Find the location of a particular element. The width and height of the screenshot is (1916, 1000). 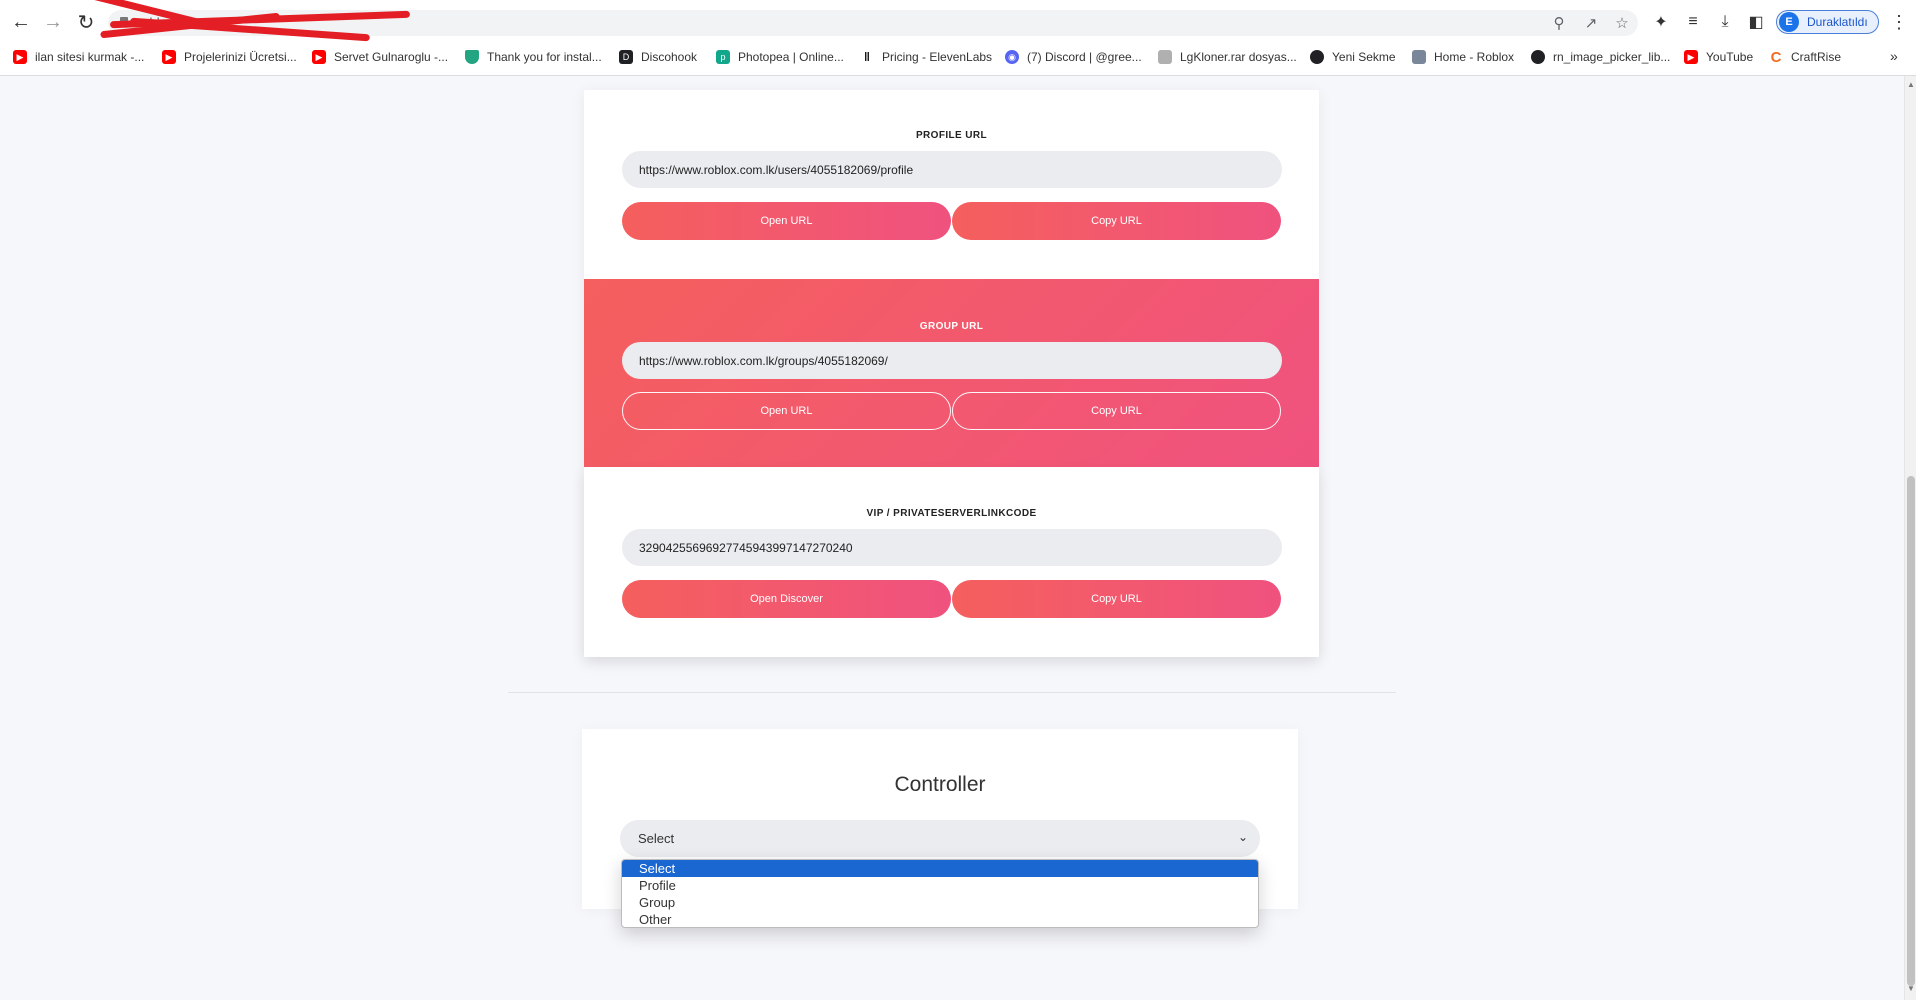

bookmark-item: ‖ Pricing - ElevenLabs is located at coordinates (926, 57).